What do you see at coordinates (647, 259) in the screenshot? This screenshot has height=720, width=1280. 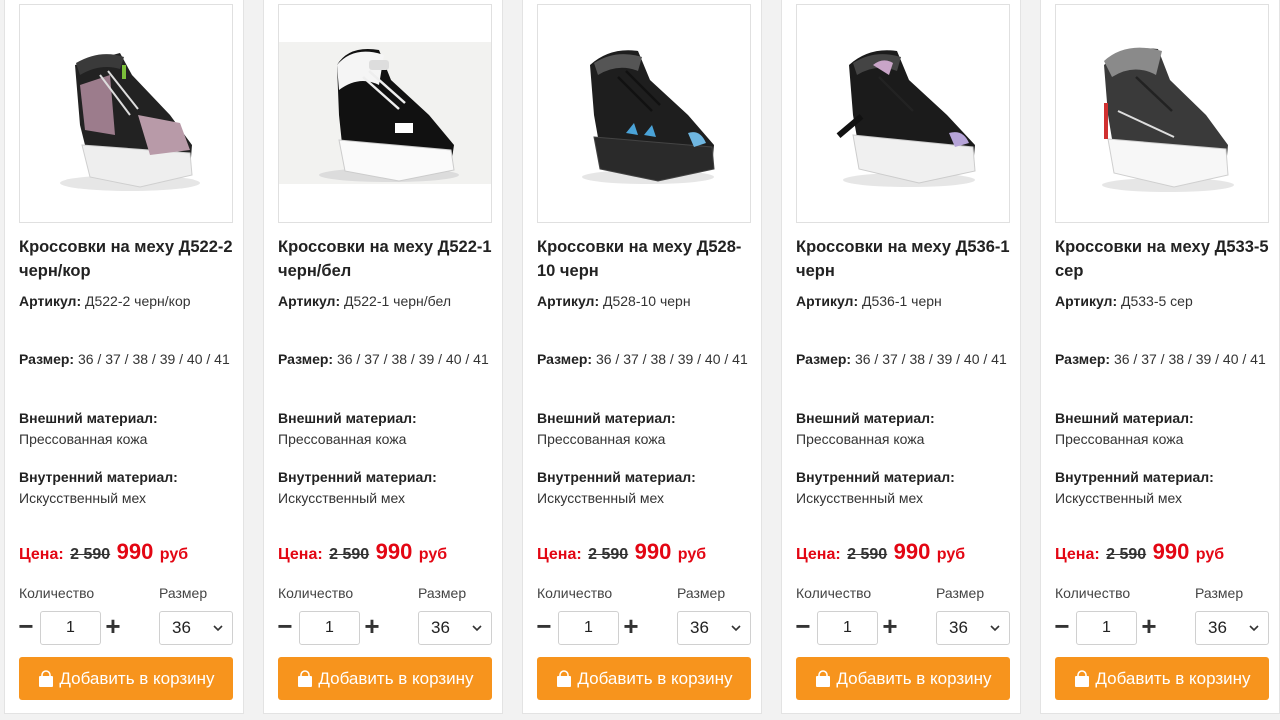 I see `product-title: Кроссовки на меху Д528-10 черн` at bounding box center [647, 259].